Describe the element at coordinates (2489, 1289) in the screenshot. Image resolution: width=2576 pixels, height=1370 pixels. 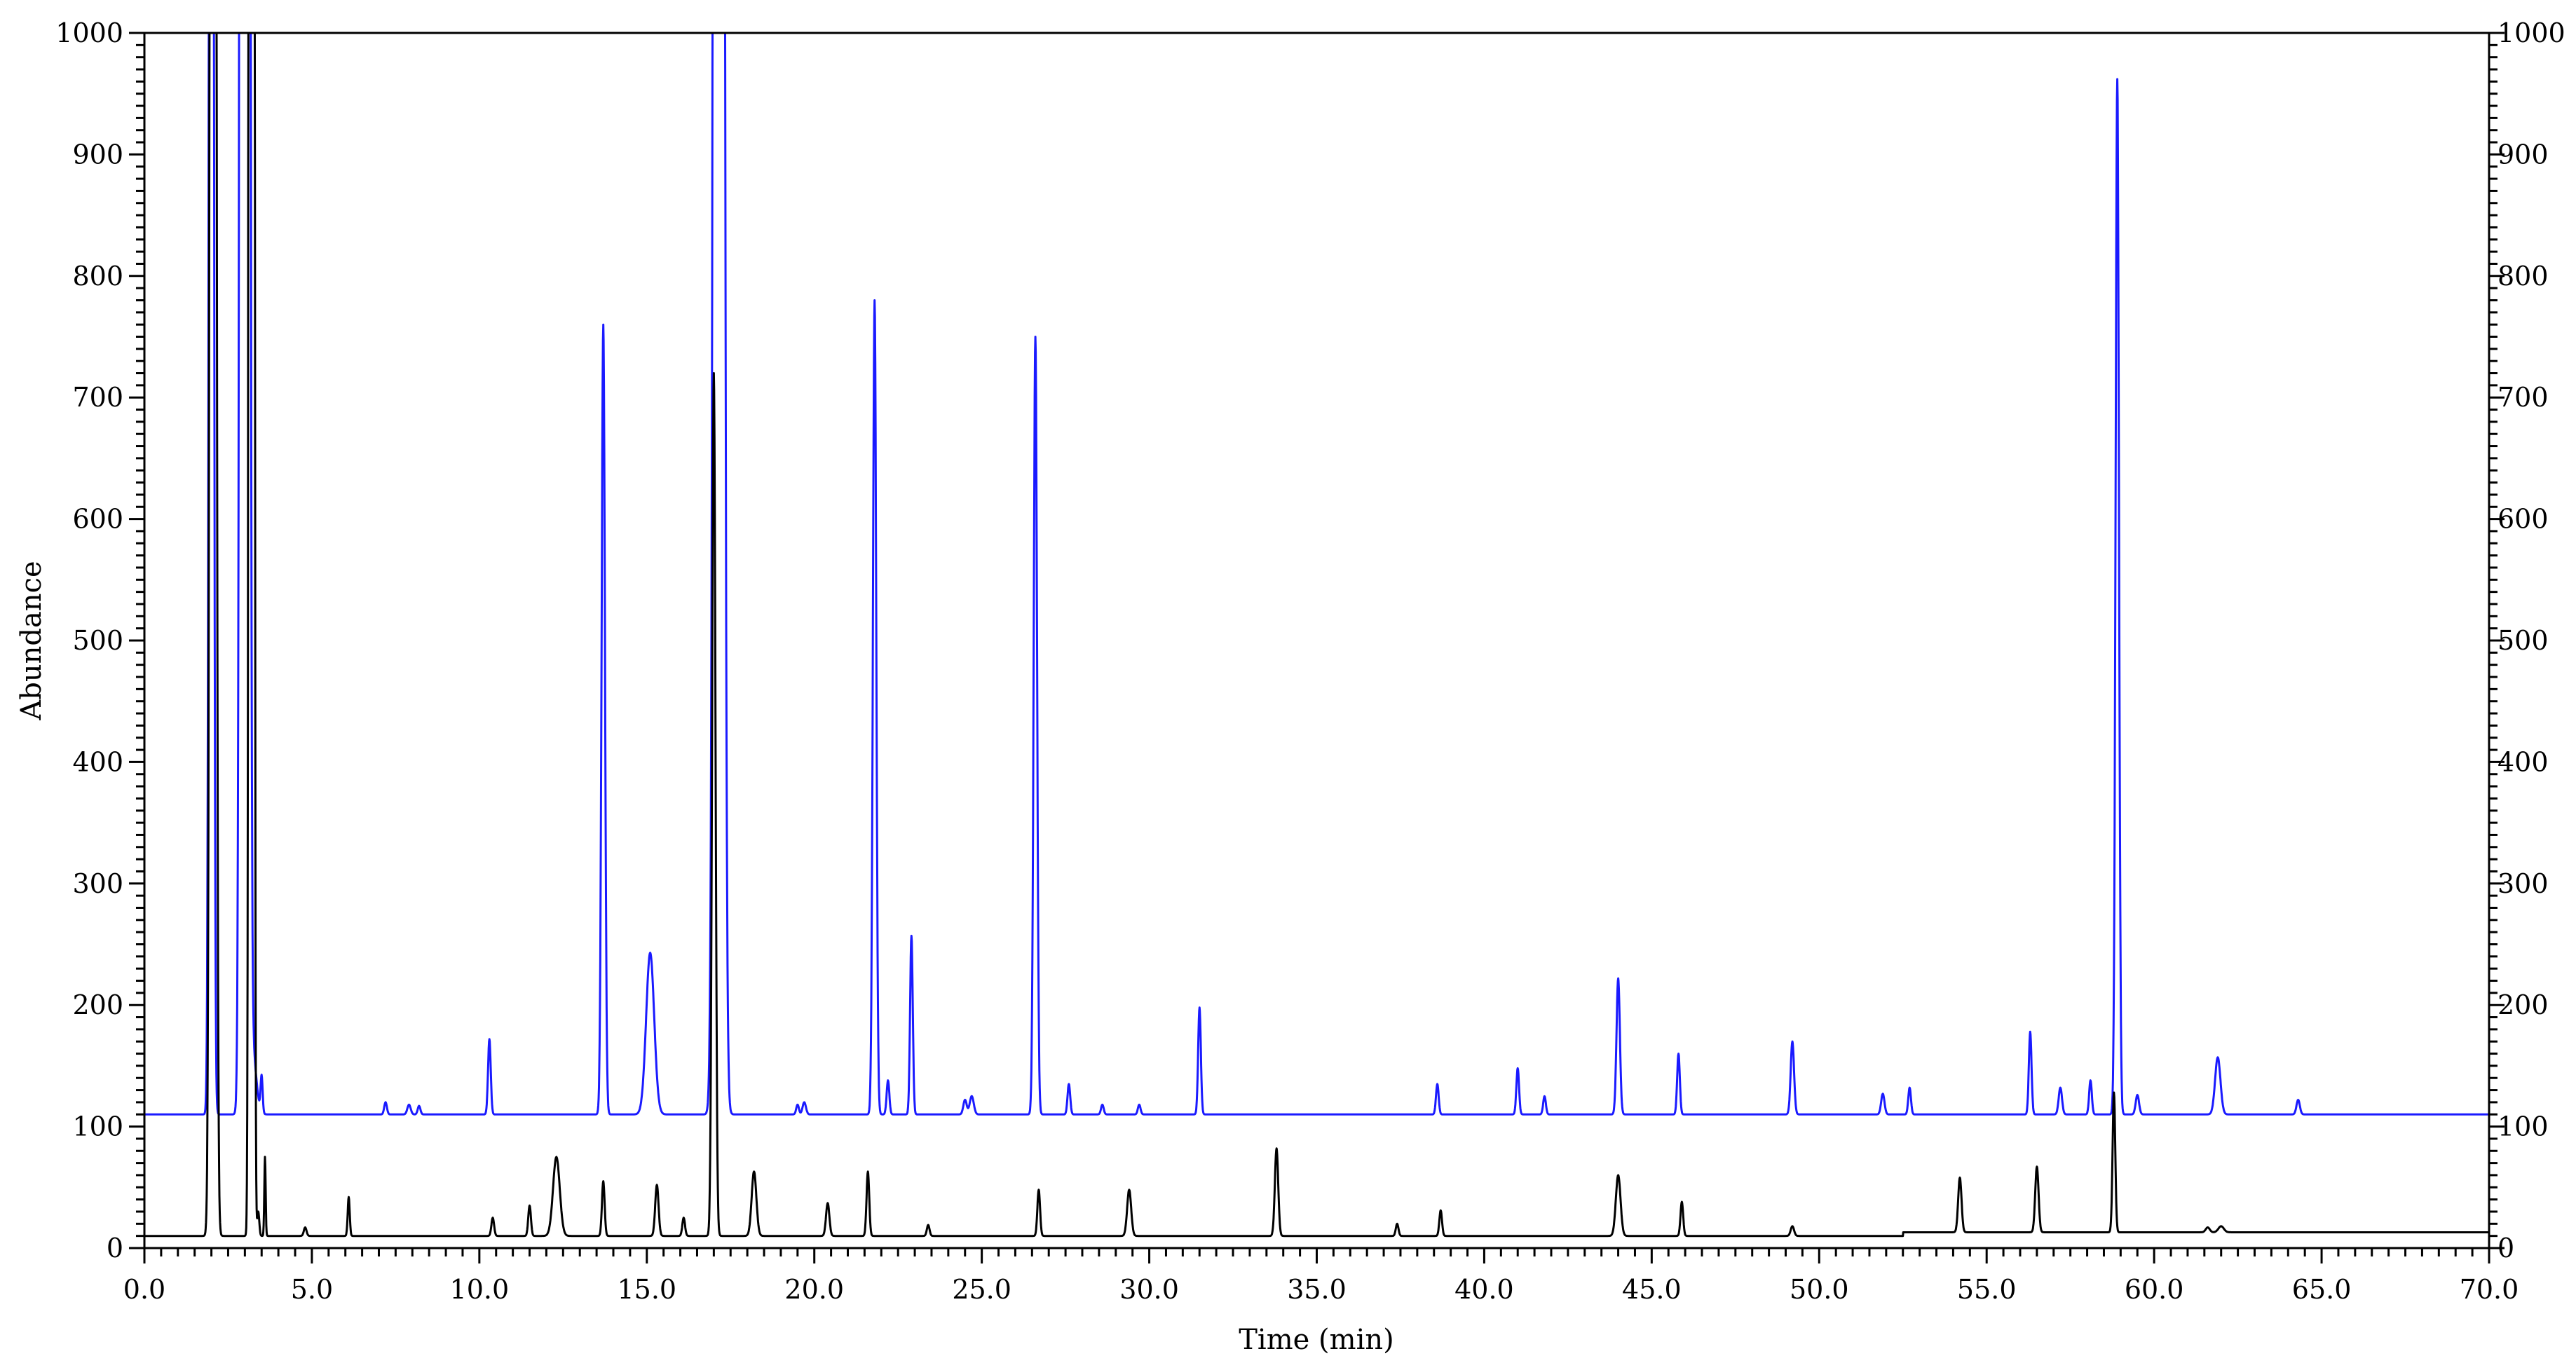
I see `x-tick-label: 70.0` at that location.